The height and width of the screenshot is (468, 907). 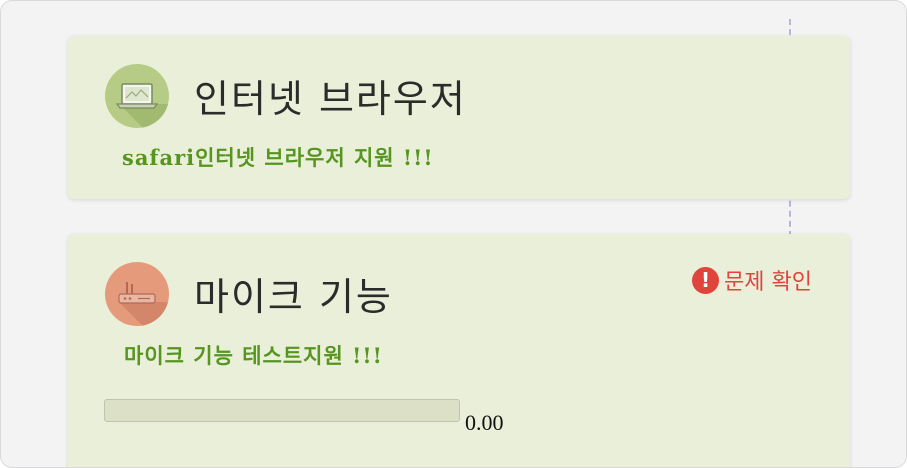 I want to click on card-title: 마이크 기능, so click(x=293, y=297).